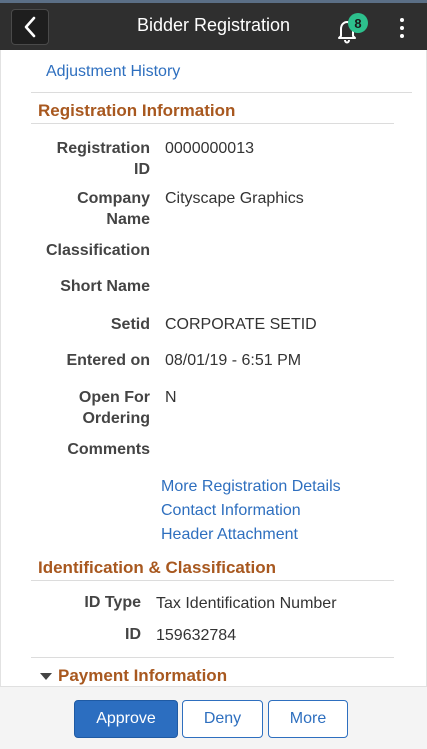  What do you see at coordinates (222, 719) in the screenshot?
I see `deny-button: Deny` at bounding box center [222, 719].